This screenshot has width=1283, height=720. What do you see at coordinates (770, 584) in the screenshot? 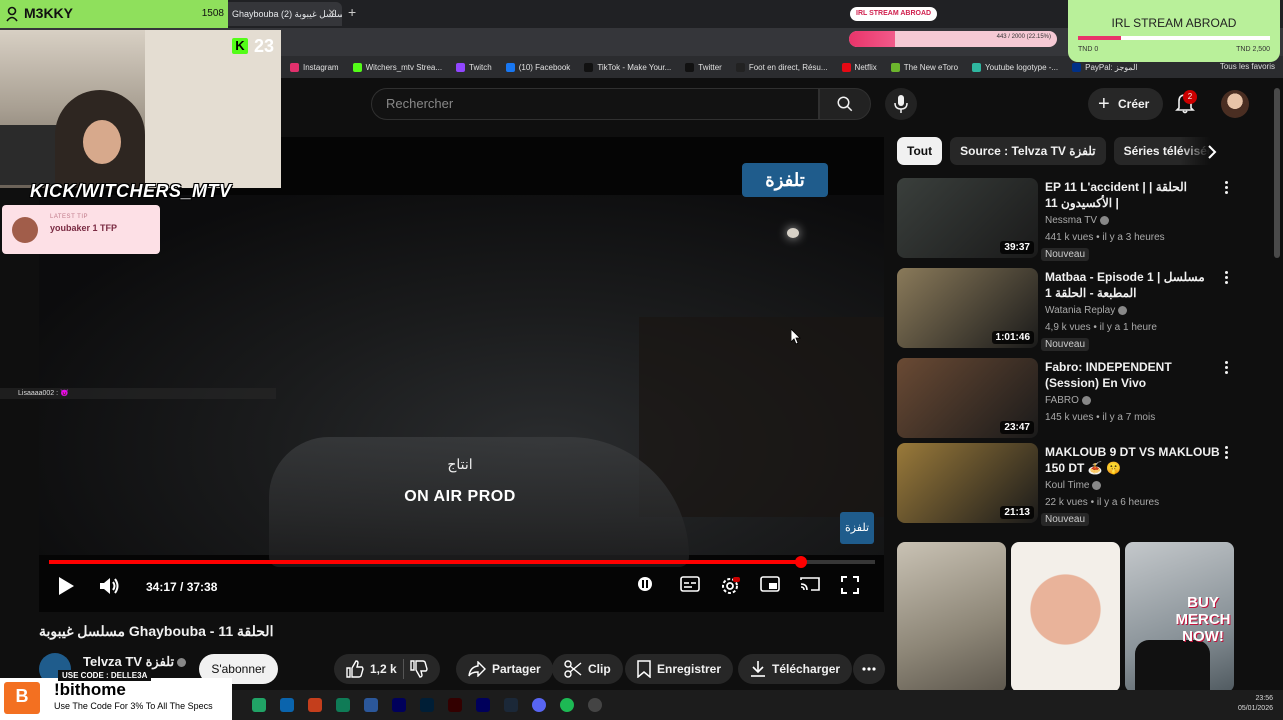
I see `miniplayer-button` at bounding box center [770, 584].